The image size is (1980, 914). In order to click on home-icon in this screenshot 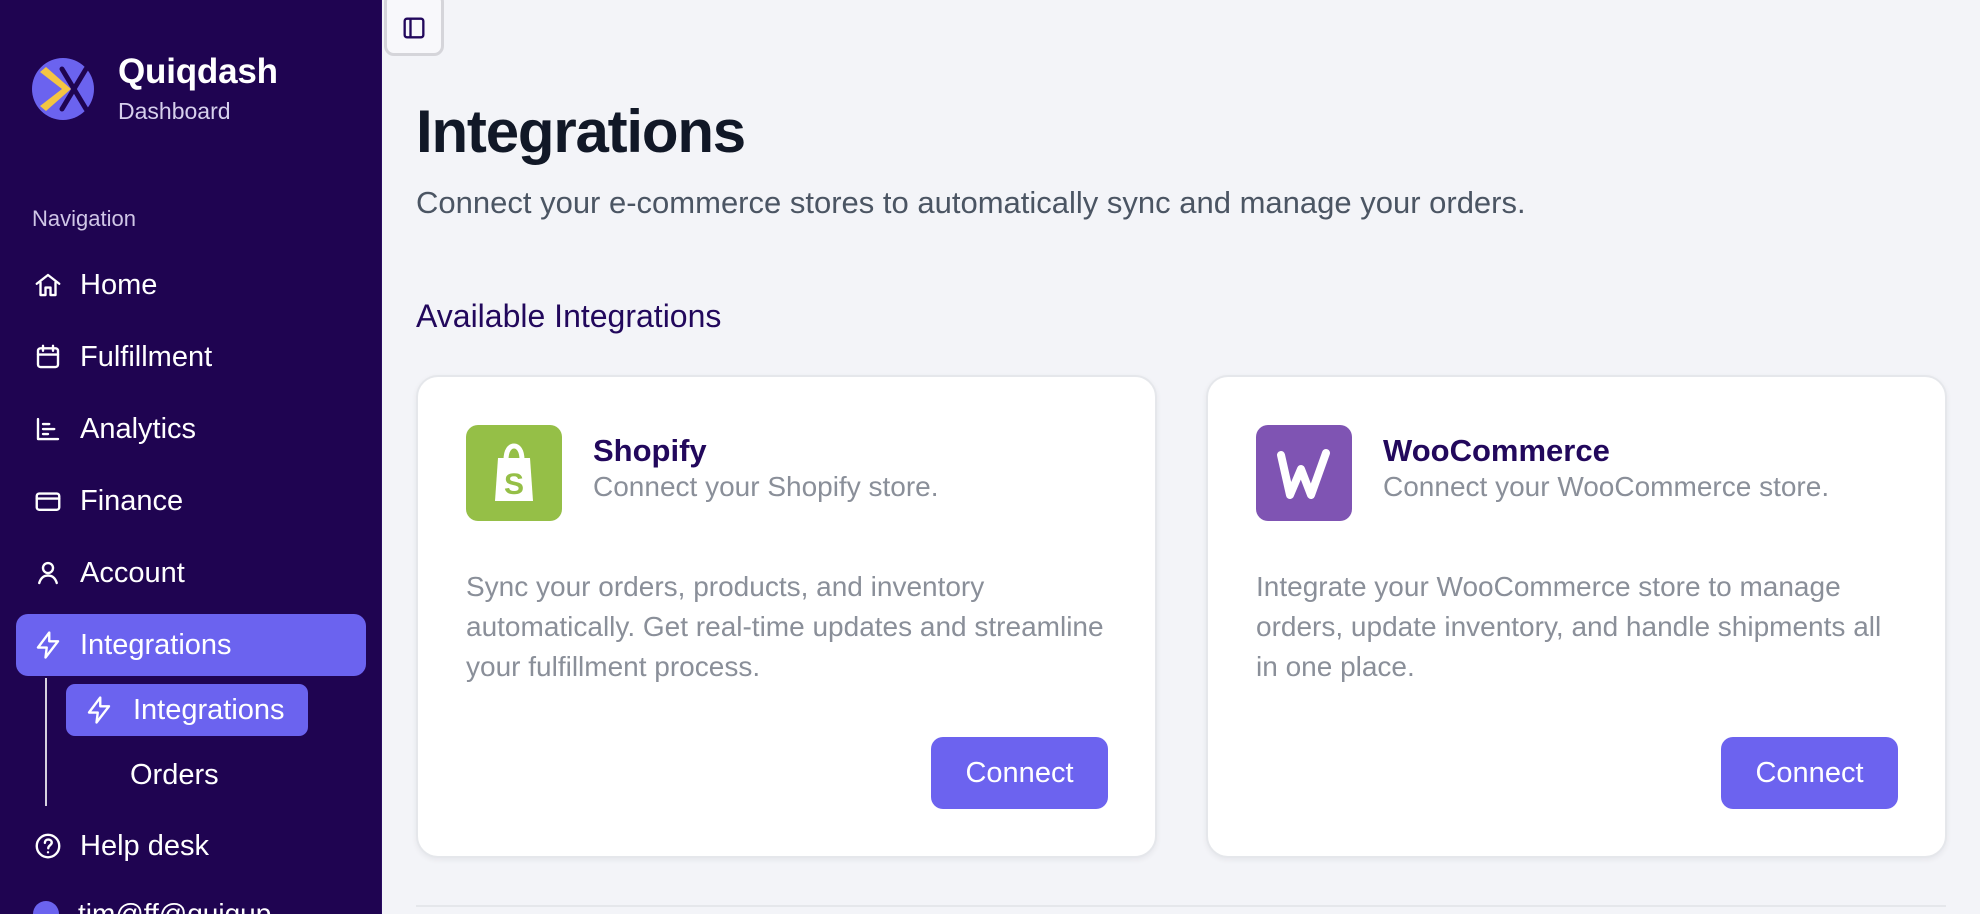, I will do `click(48, 285)`.